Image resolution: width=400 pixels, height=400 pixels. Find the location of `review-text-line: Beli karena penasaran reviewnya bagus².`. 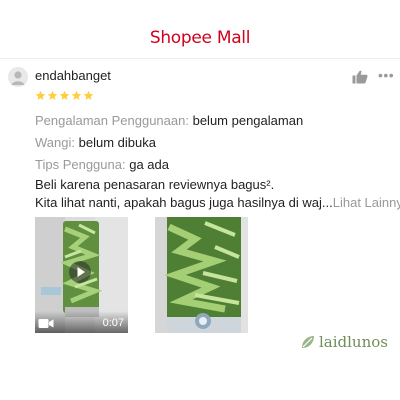

review-text-line: Beli karena penasaran reviewnya bagus². is located at coordinates (155, 184).